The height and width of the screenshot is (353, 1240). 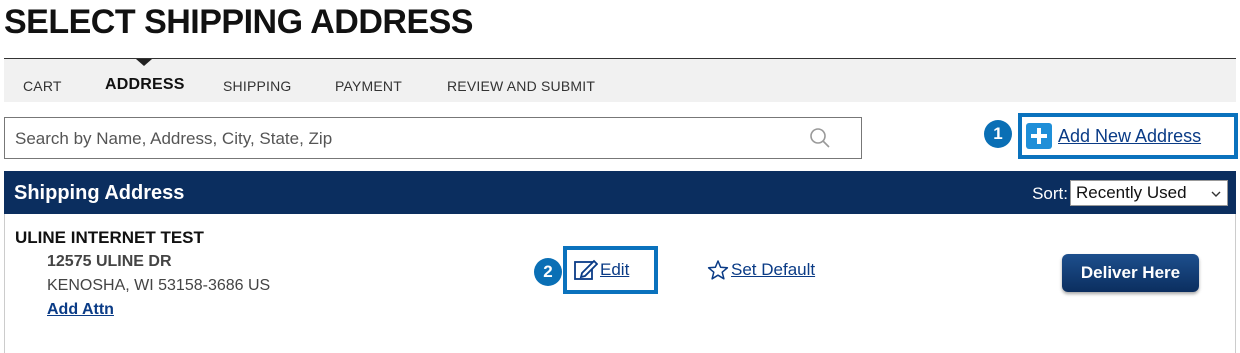 What do you see at coordinates (586, 269) in the screenshot?
I see `edit-icon` at bounding box center [586, 269].